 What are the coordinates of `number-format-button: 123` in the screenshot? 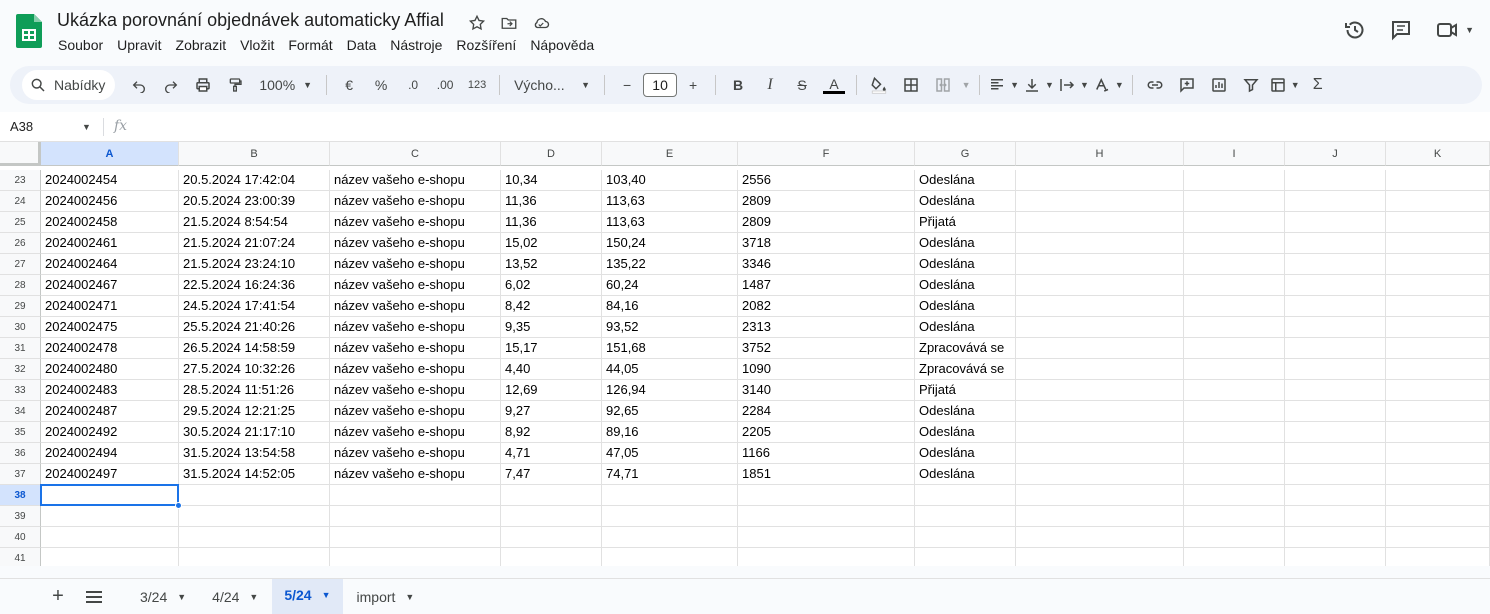 It's located at (477, 85).